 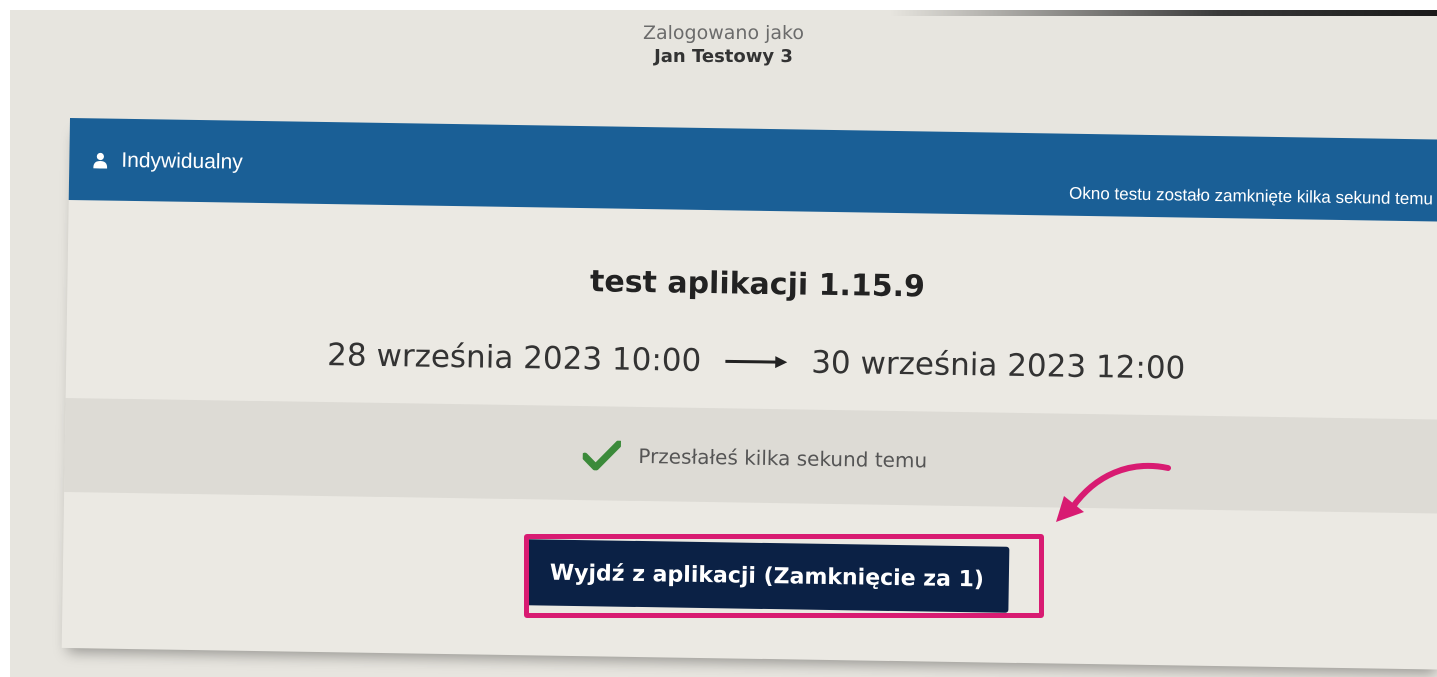 I want to click on end-date: 30 września 2023 12:00, so click(x=998, y=365).